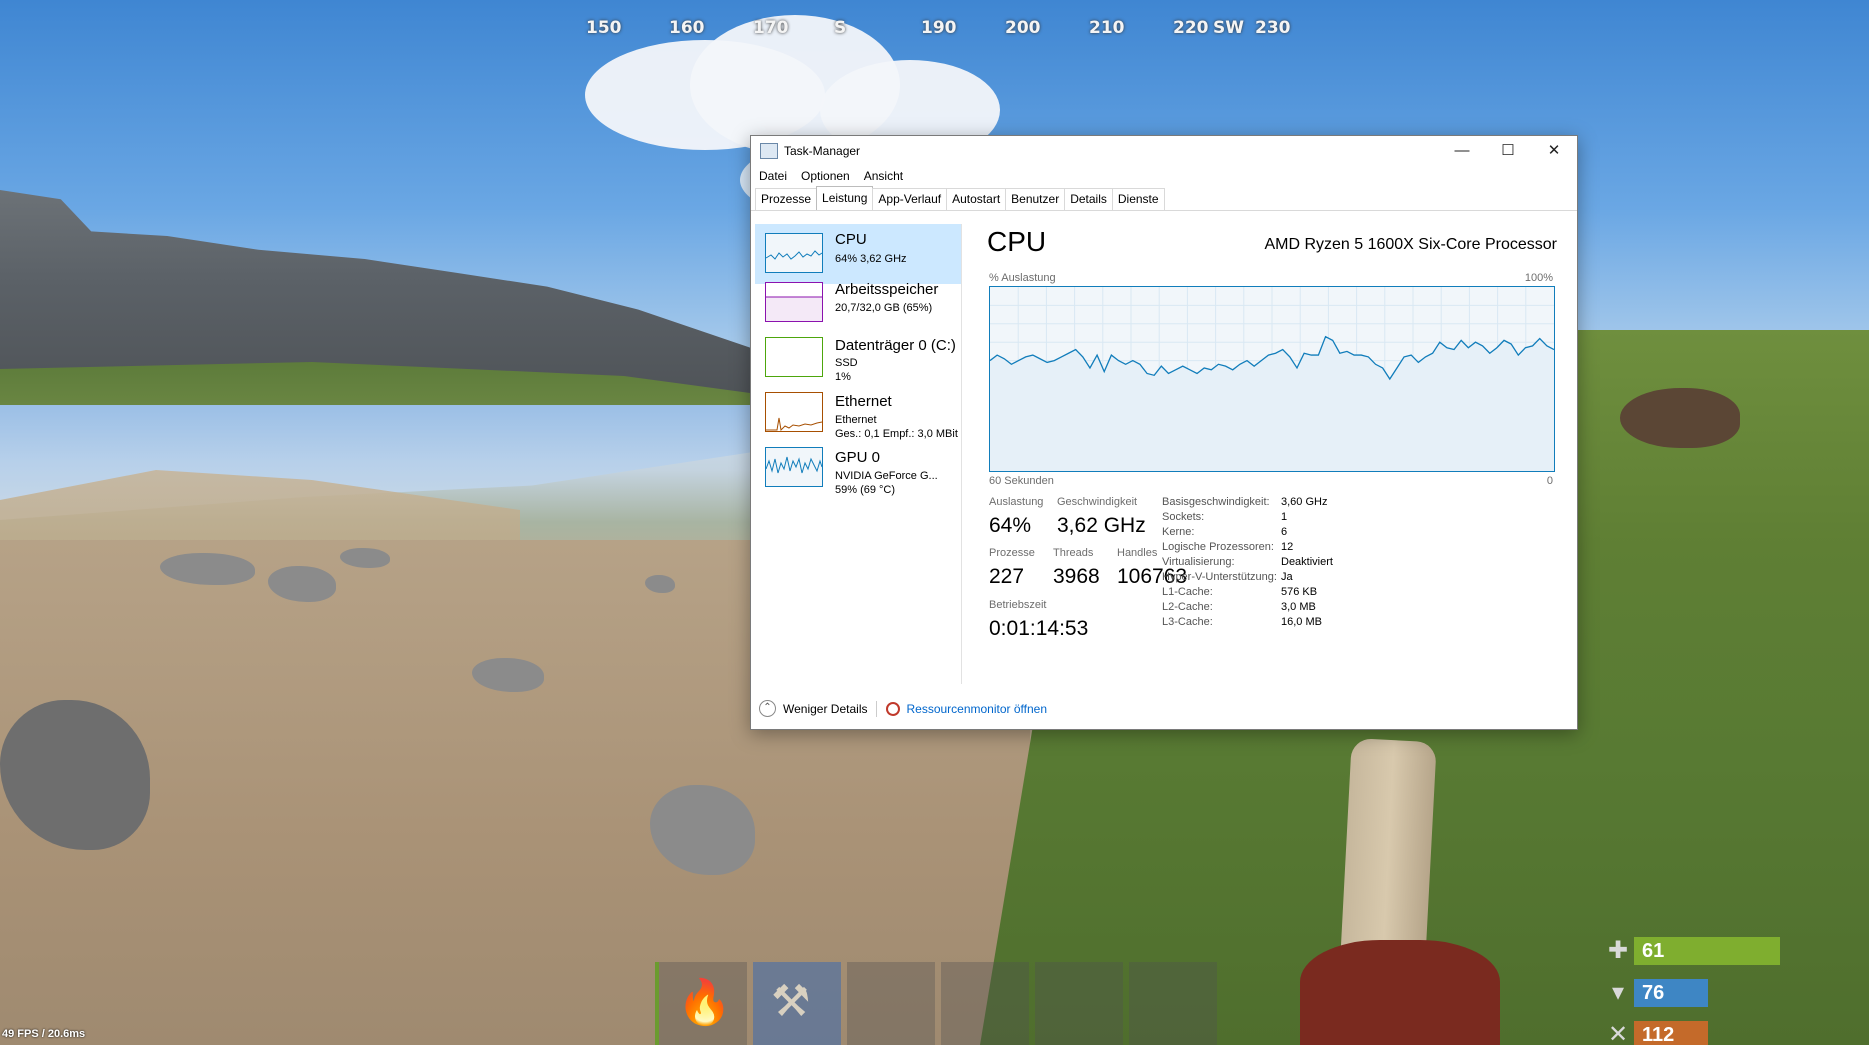 The height and width of the screenshot is (1045, 1869). I want to click on detail-value: 1, so click(1284, 517).